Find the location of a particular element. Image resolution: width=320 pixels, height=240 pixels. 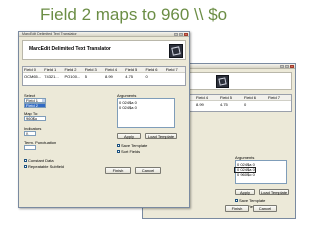

checkbox-label: Constant Data is located at coordinates (41, 160).